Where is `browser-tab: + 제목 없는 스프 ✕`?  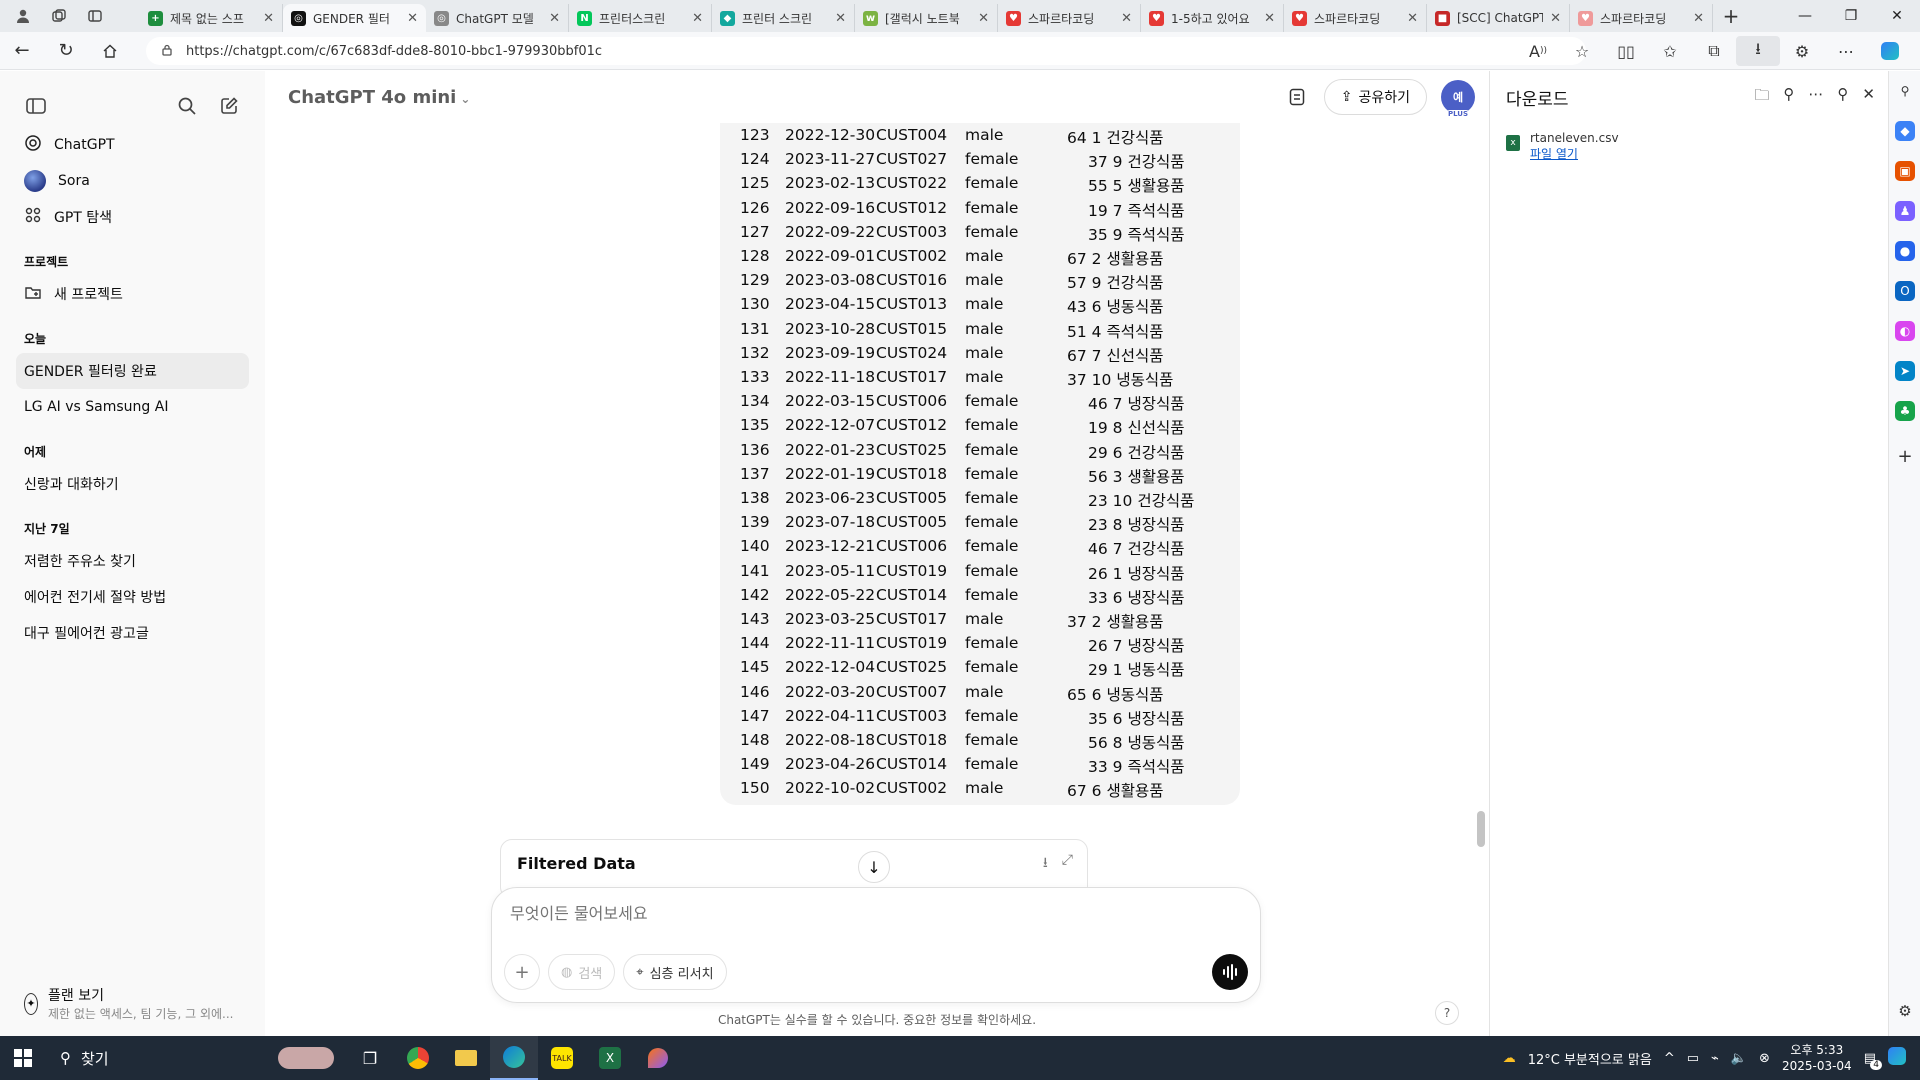
browser-tab: + 제목 없는 스프 ✕ is located at coordinates (211, 18).